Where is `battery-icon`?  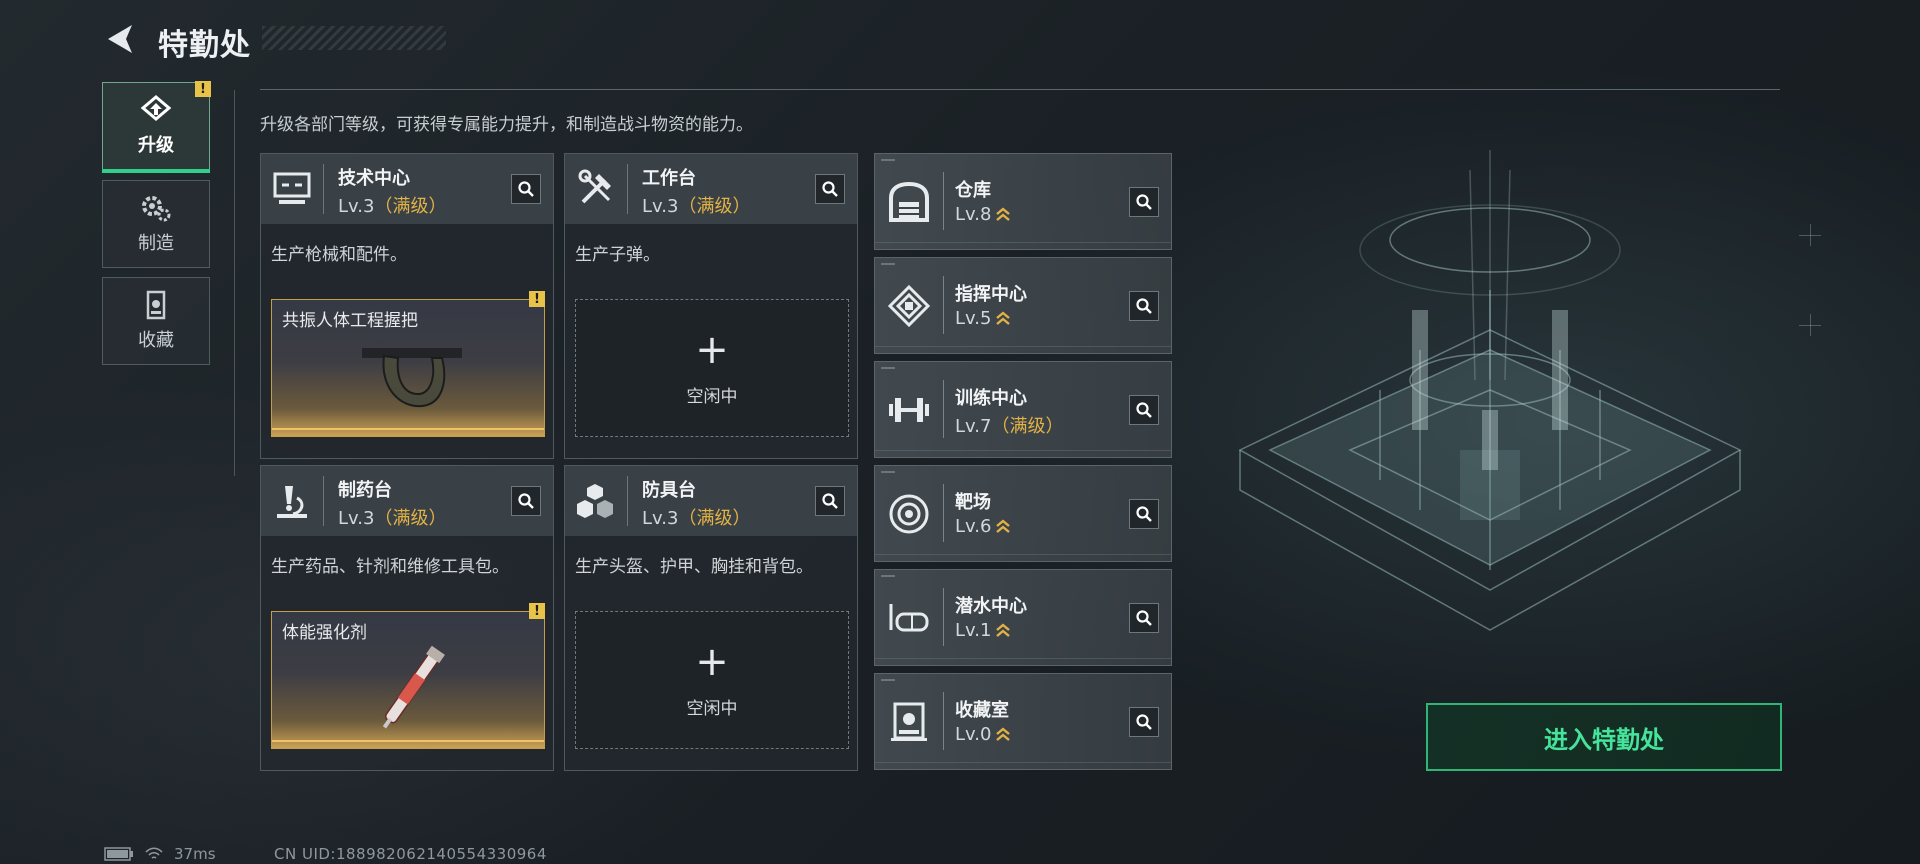
battery-icon is located at coordinates (118, 854).